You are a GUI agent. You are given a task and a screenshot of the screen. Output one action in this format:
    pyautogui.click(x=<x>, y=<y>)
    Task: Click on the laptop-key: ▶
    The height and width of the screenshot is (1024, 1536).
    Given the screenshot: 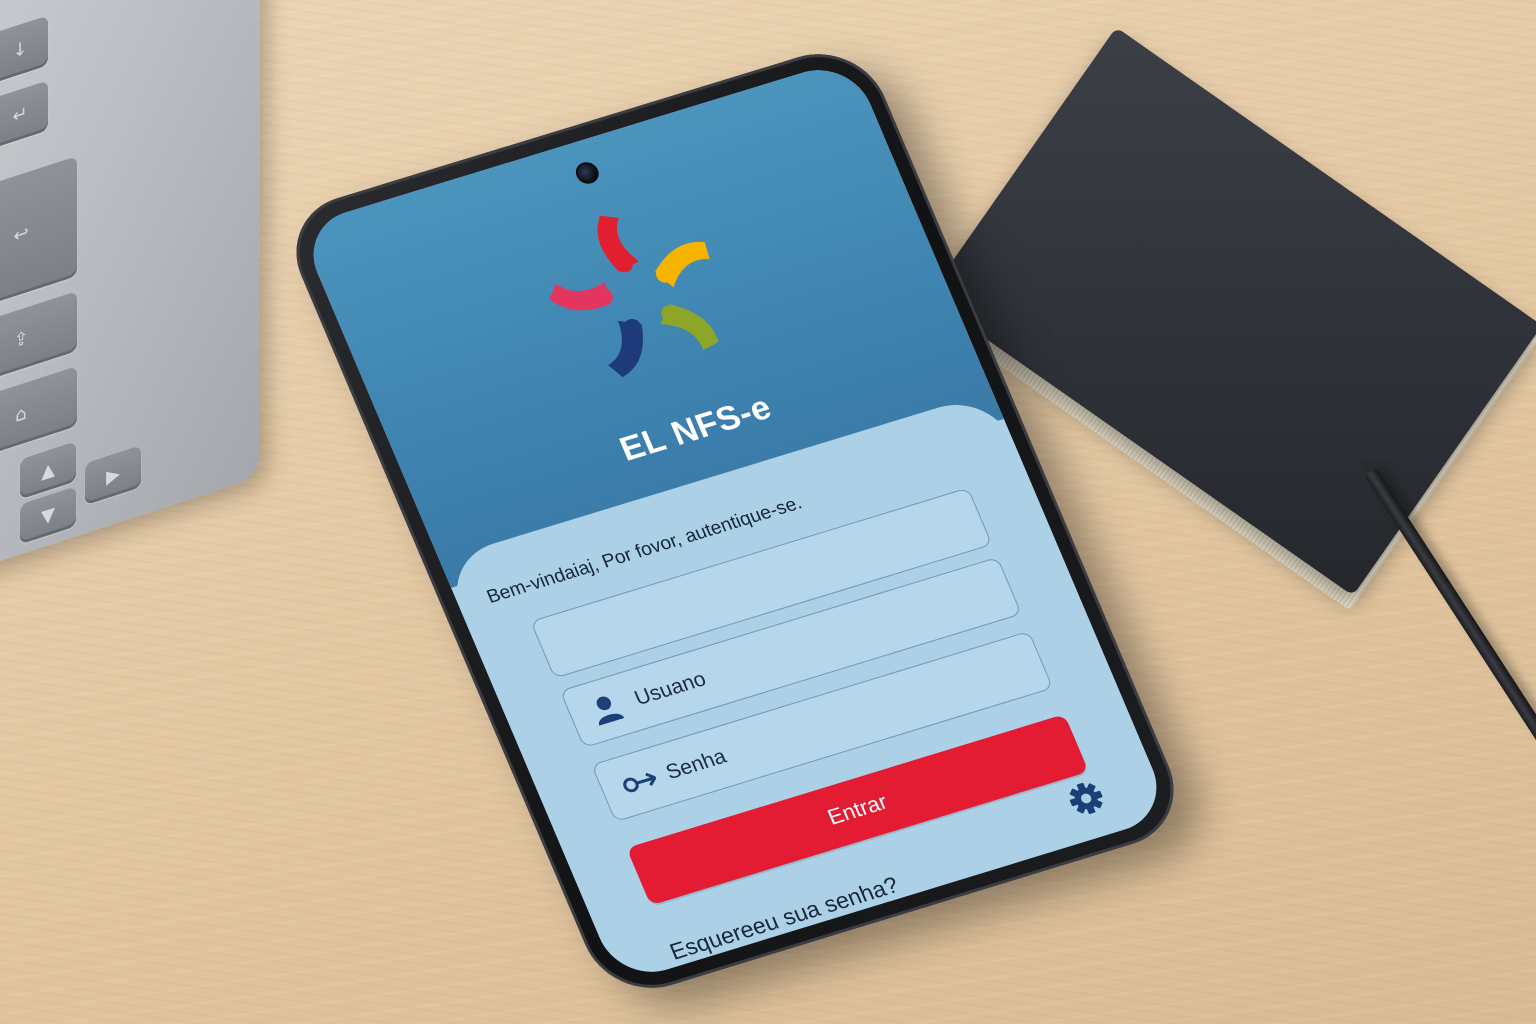 What is the action you would take?
    pyautogui.click(x=113, y=475)
    